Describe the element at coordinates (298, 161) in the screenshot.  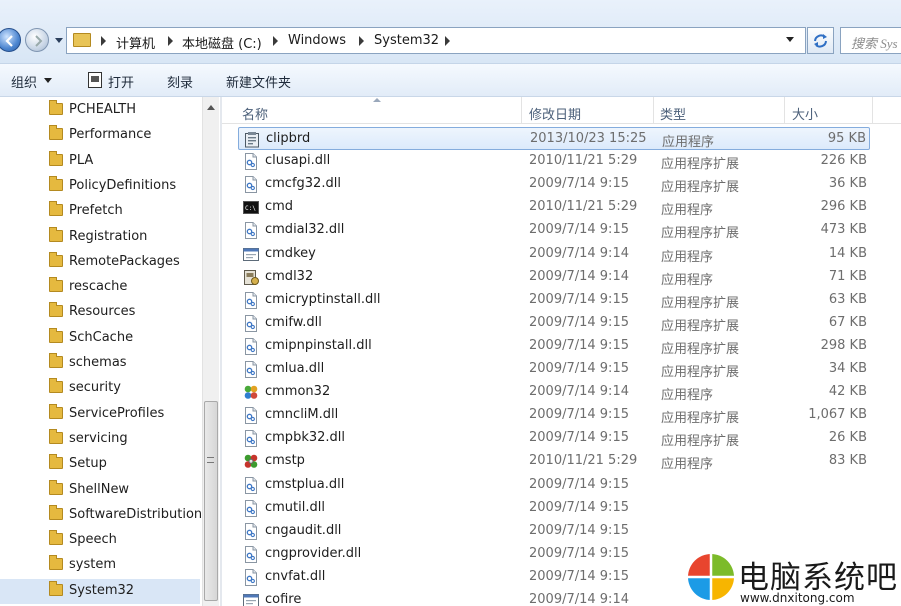
I see `file-name: clusapi.dll` at that location.